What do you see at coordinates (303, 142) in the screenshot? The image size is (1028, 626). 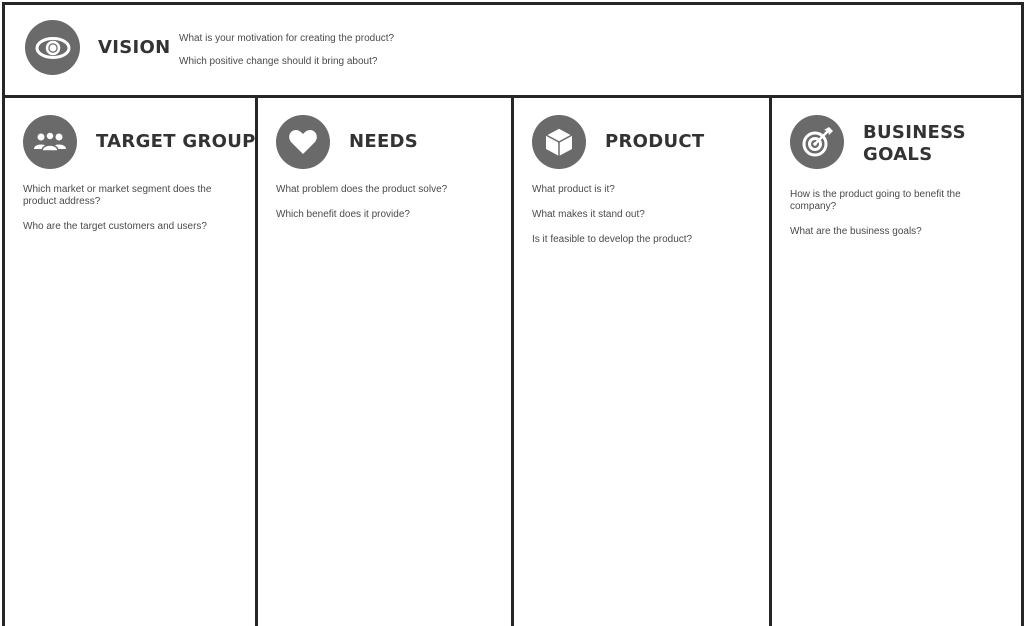 I see `heart-icon` at bounding box center [303, 142].